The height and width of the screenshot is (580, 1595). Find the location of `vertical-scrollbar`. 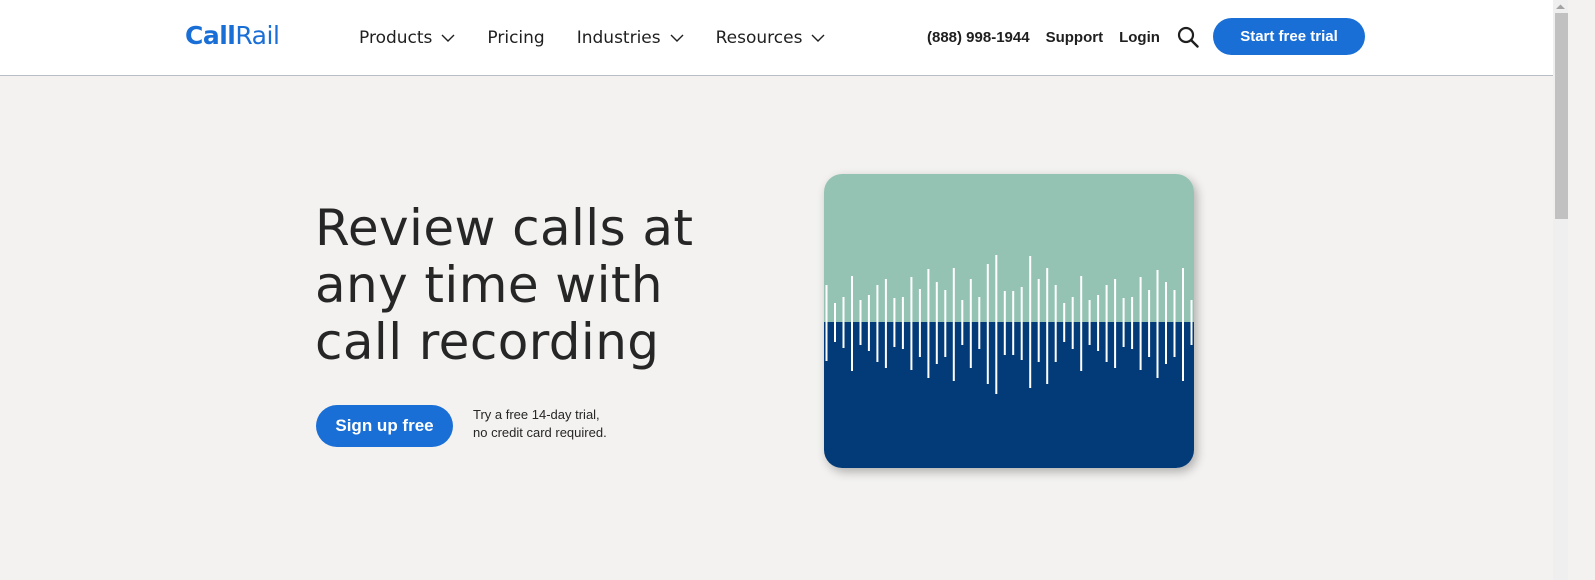

vertical-scrollbar is located at coordinates (1560, 290).